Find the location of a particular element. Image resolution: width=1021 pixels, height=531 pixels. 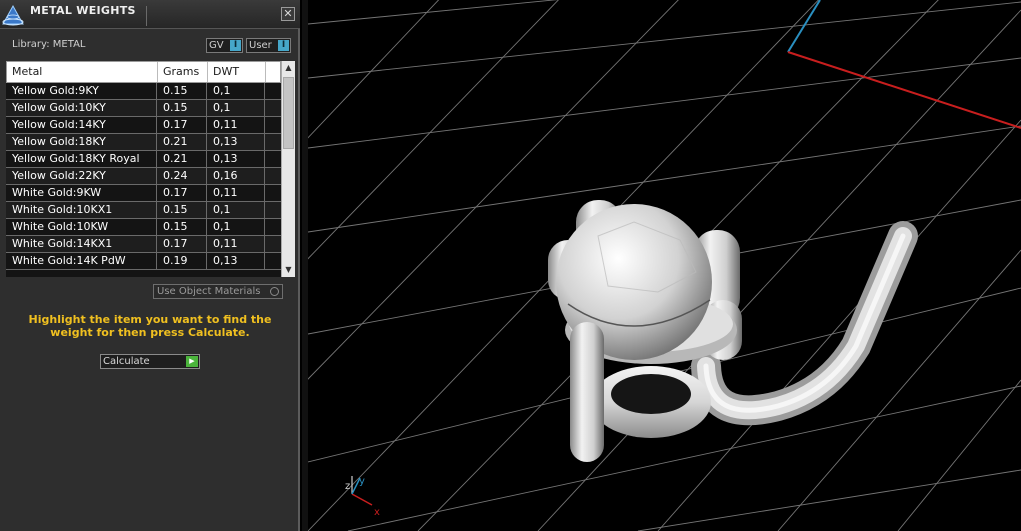

cell-metal: White Gold:10KX1 is located at coordinates (81, 210).